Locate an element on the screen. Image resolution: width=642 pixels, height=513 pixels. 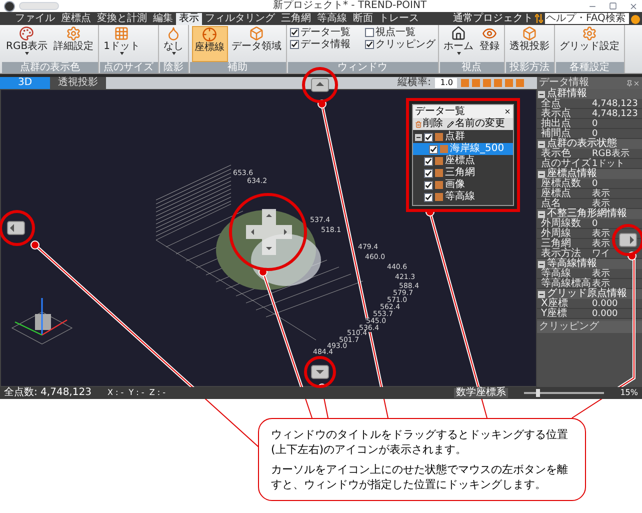
menu-tab: 編集 is located at coordinates (163, 19).